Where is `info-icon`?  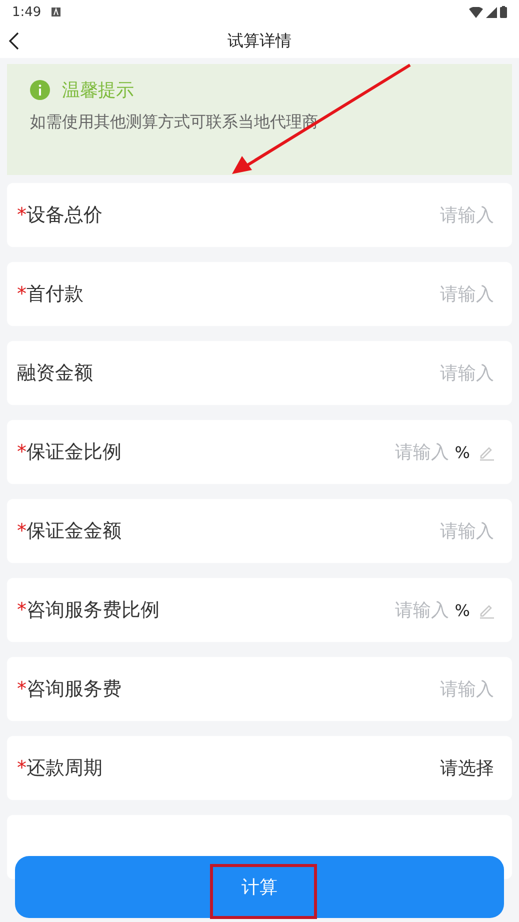
info-icon is located at coordinates (40, 90).